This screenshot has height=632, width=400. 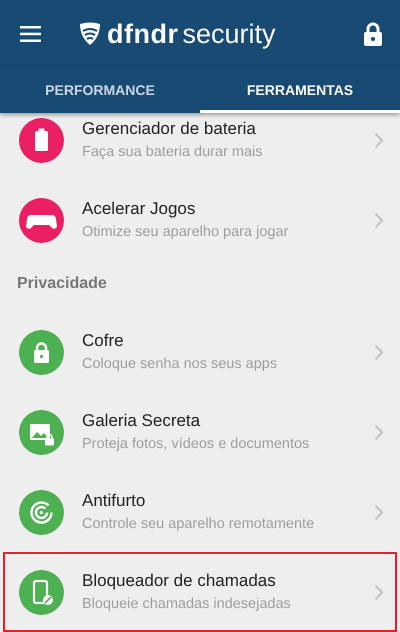 I want to click on item-subtitle: Proteja fotos, vídeos e documentos, so click(x=196, y=445).